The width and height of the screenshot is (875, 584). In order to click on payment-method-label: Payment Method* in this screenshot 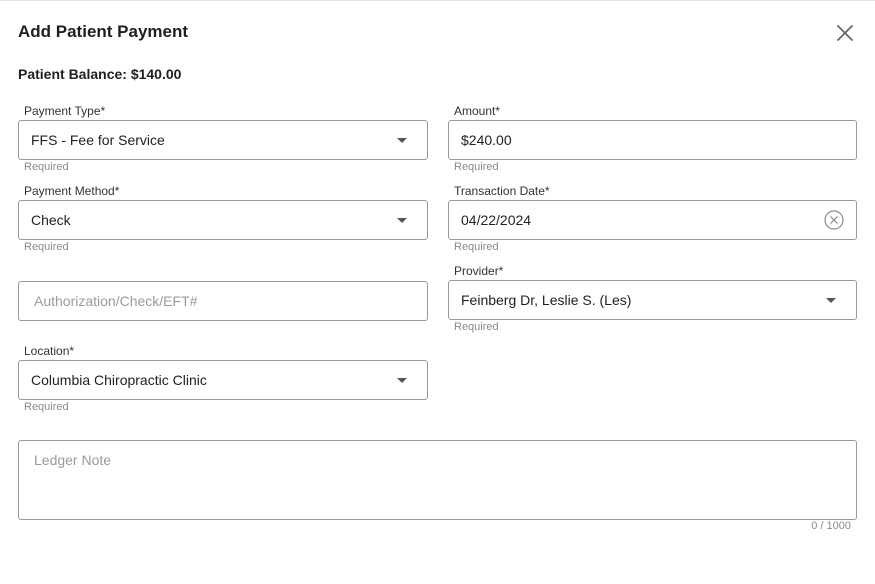, I will do `click(72, 191)`.